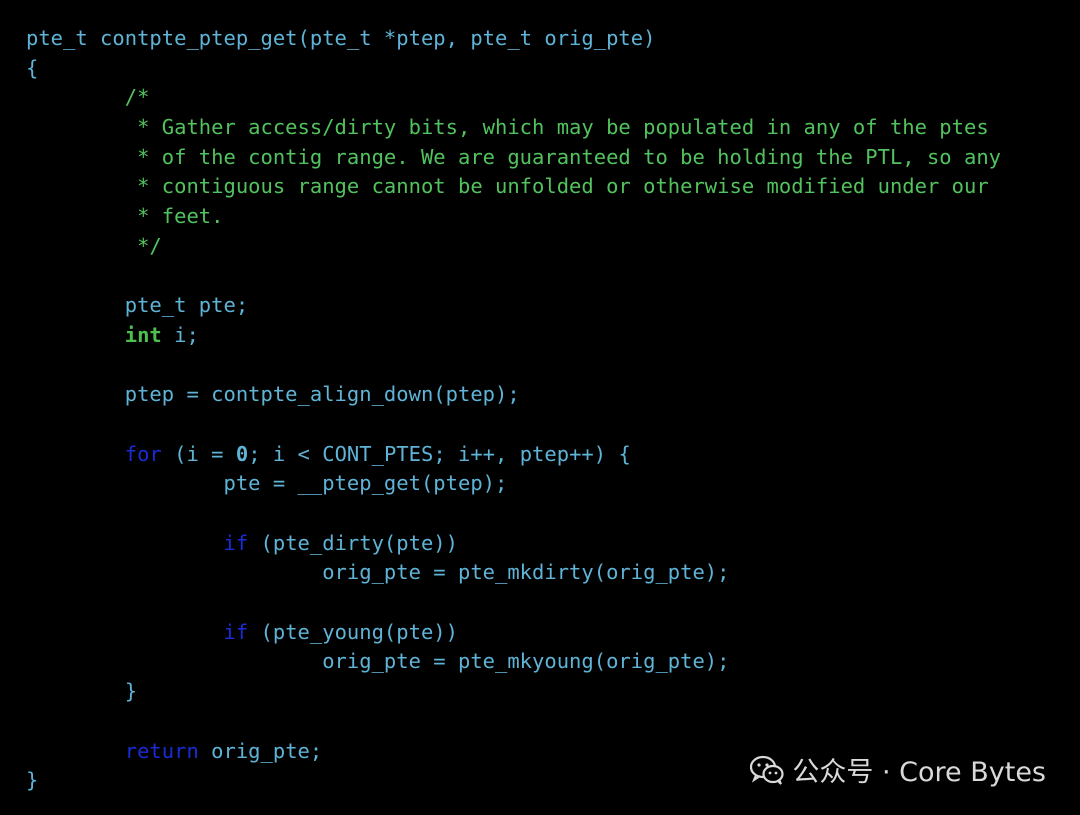 This screenshot has width=1080, height=815. I want to click on watermark-text: 公众号 · Core Bytes, so click(919, 772).